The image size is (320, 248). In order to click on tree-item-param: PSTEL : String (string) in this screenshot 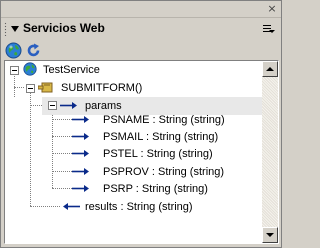, I will do `click(158, 154)`.